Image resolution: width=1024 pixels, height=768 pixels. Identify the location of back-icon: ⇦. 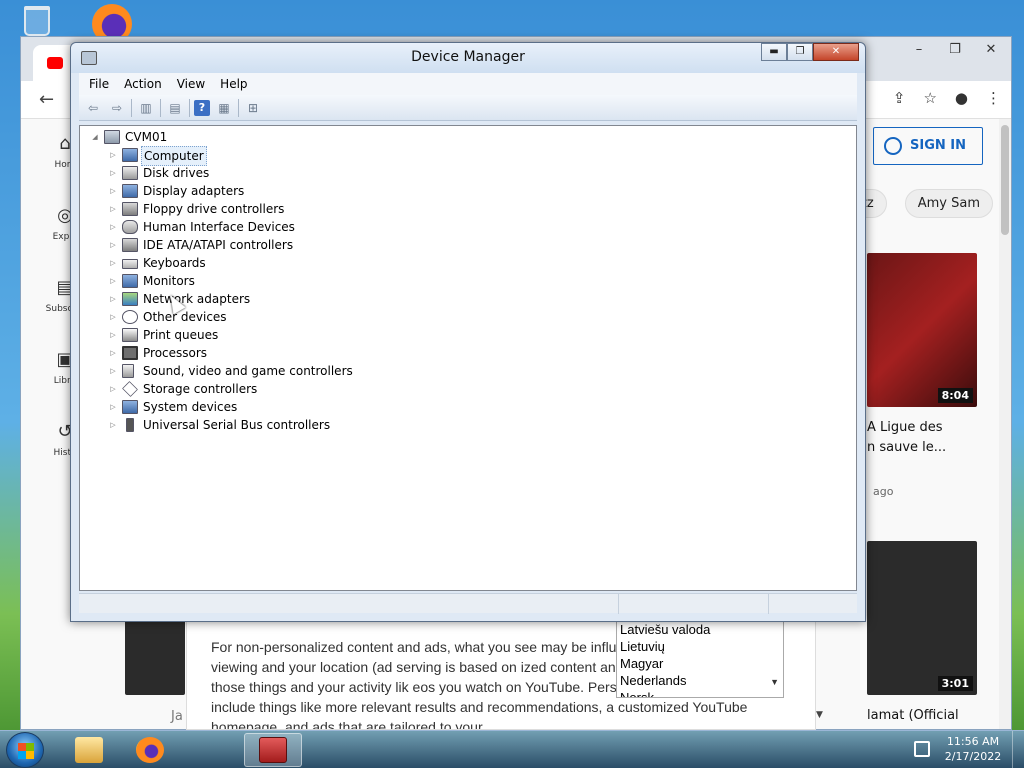
(93, 108).